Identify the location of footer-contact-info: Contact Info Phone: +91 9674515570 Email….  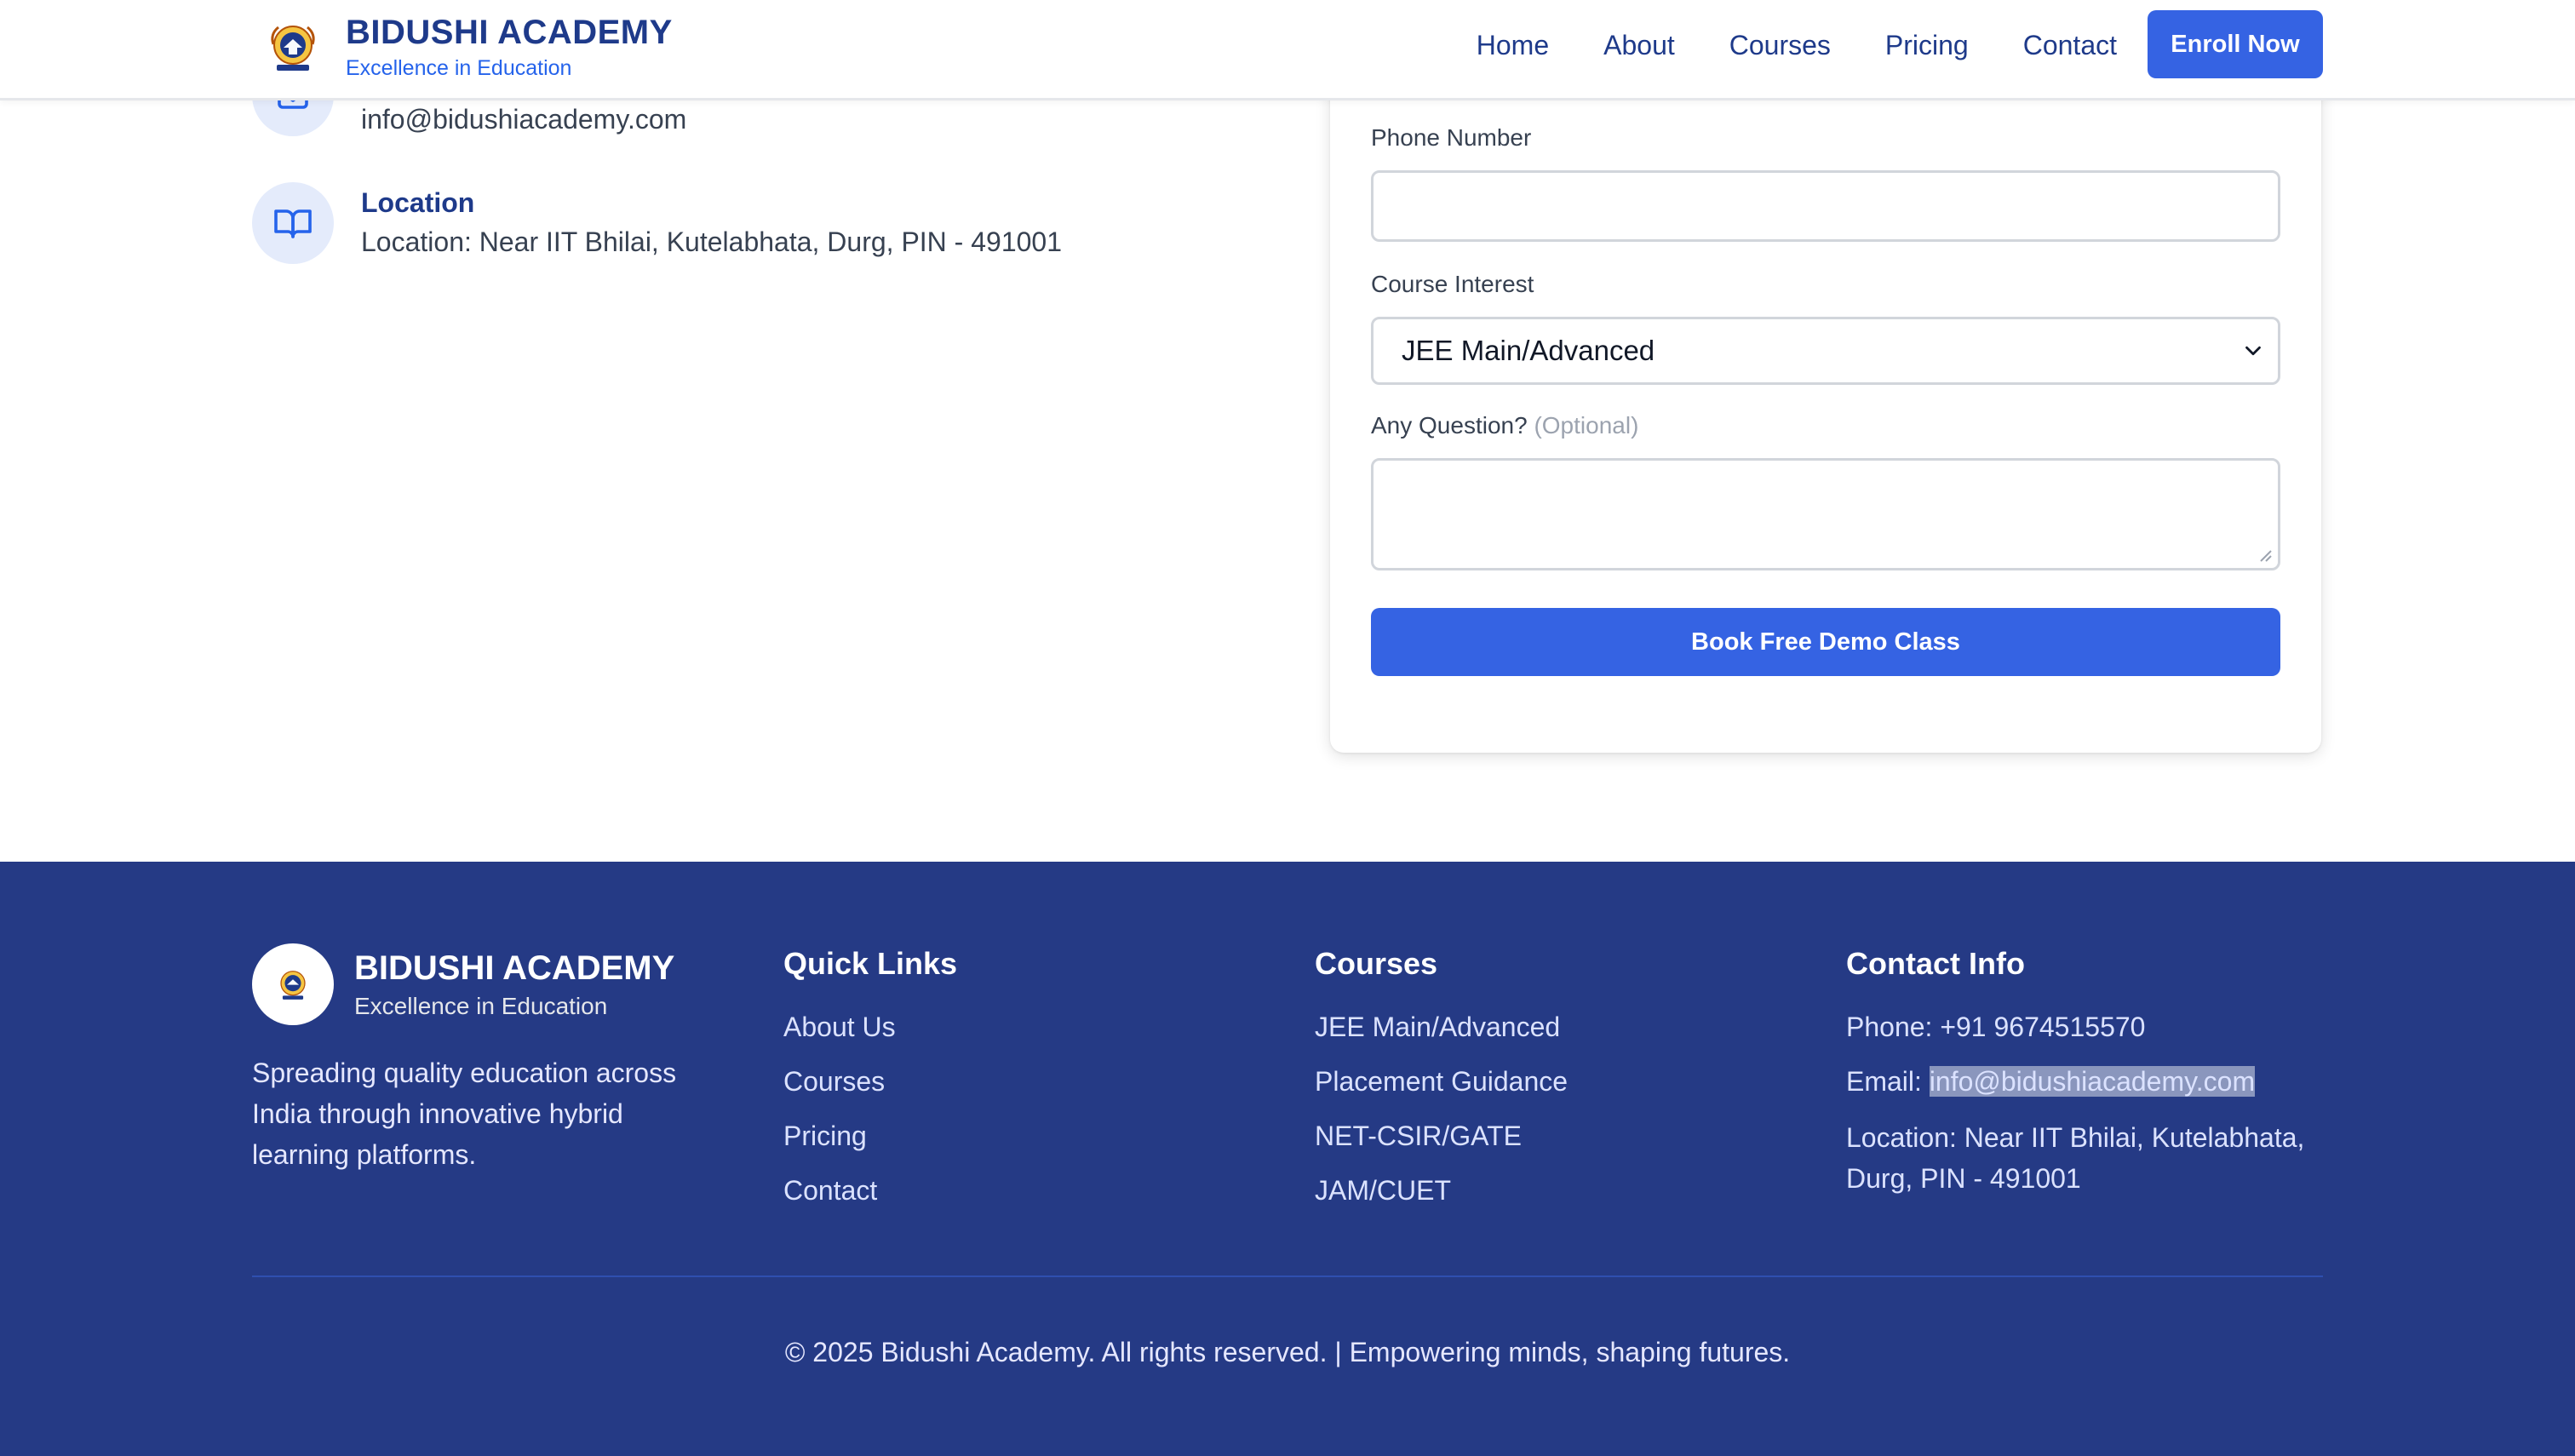
(2084, 1071).